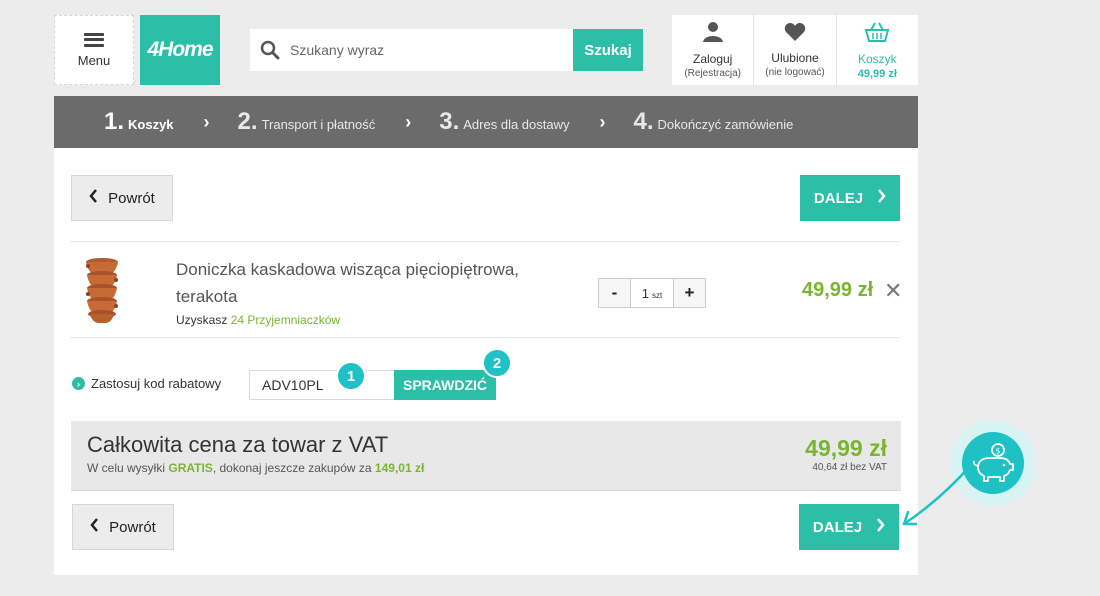 This screenshot has height=596, width=1100. I want to click on favorites-link: Ulubione (nie logować), so click(795, 50).